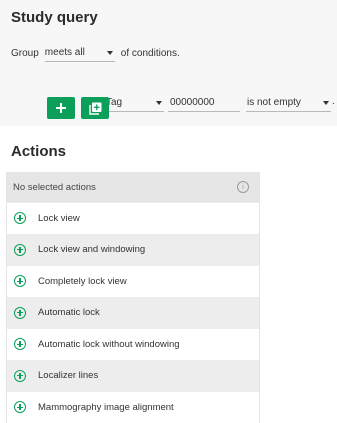 Image resolution: width=337 pixels, height=423 pixels. What do you see at coordinates (274, 102) in the screenshot?
I see `condition-operator-value: is not empty` at bounding box center [274, 102].